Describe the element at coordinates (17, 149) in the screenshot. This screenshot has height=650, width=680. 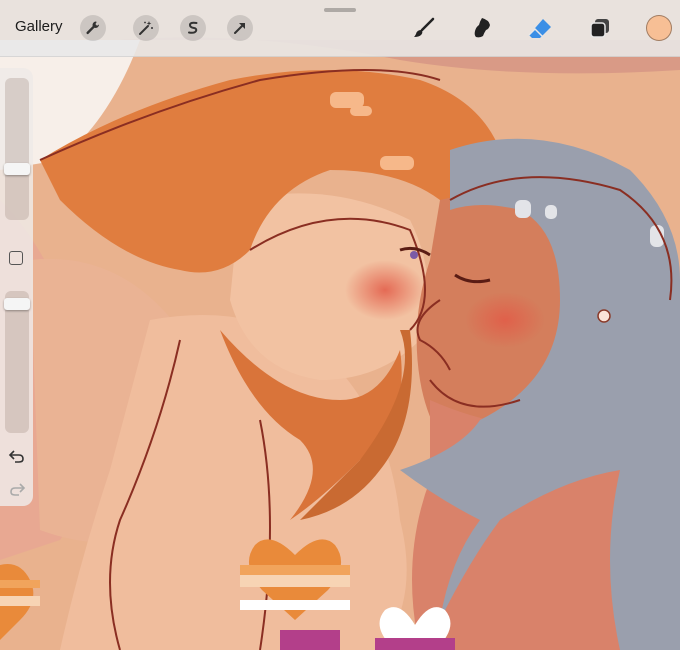
I see `brush-size-slider` at that location.